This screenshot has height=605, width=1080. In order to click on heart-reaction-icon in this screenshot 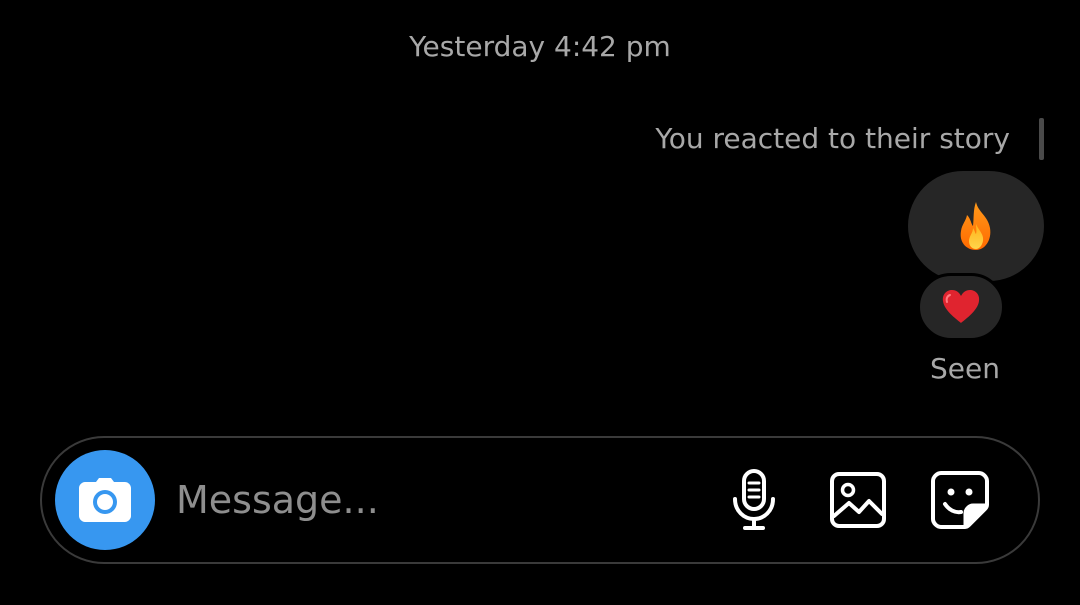, I will do `click(961, 306)`.